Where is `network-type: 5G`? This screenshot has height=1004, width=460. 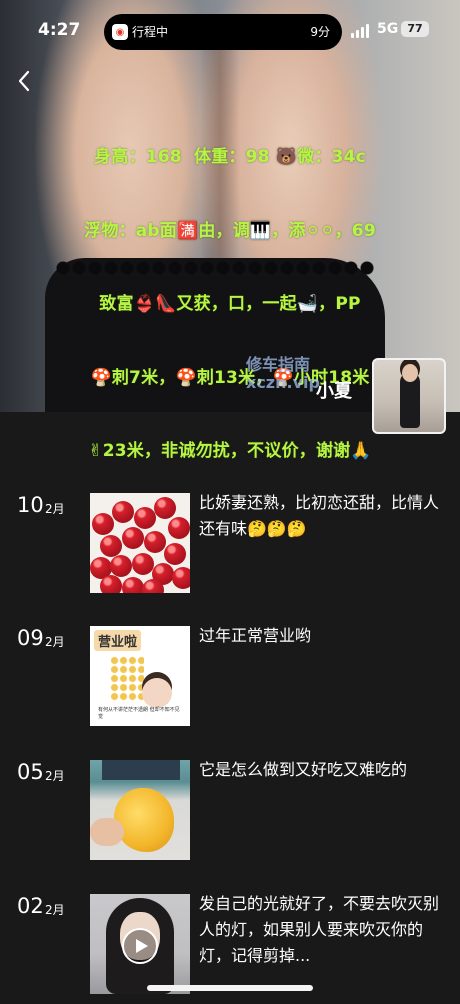
network-type: 5G is located at coordinates (388, 29).